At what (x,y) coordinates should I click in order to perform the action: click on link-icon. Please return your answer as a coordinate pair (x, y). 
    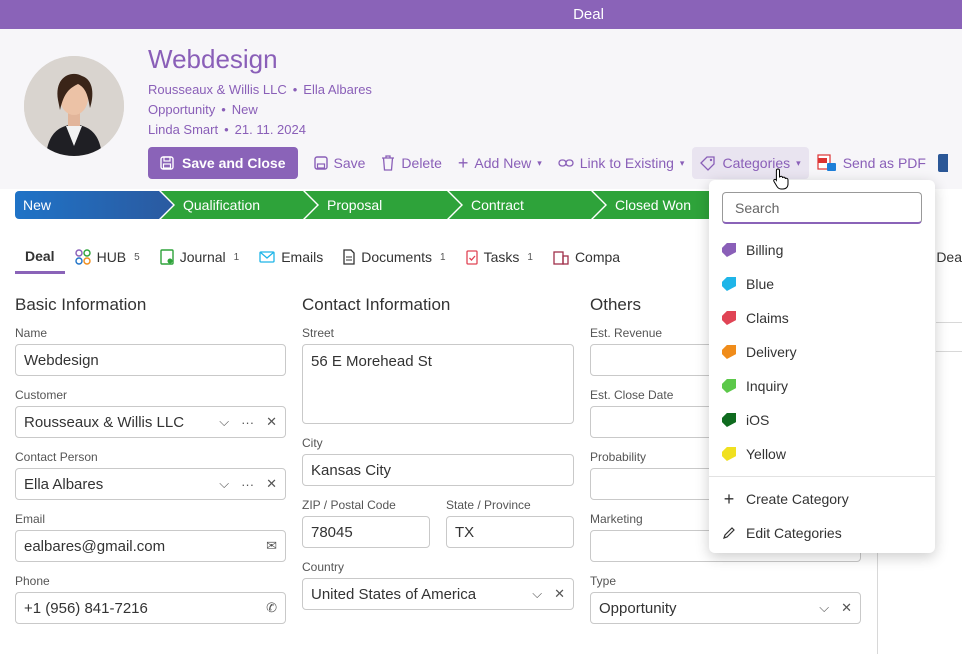
    Looking at the image, I should click on (566, 163).